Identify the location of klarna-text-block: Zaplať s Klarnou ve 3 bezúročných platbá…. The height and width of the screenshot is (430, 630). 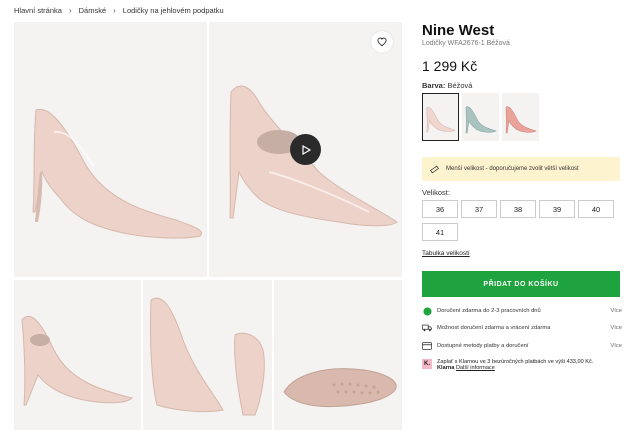
(515, 365).